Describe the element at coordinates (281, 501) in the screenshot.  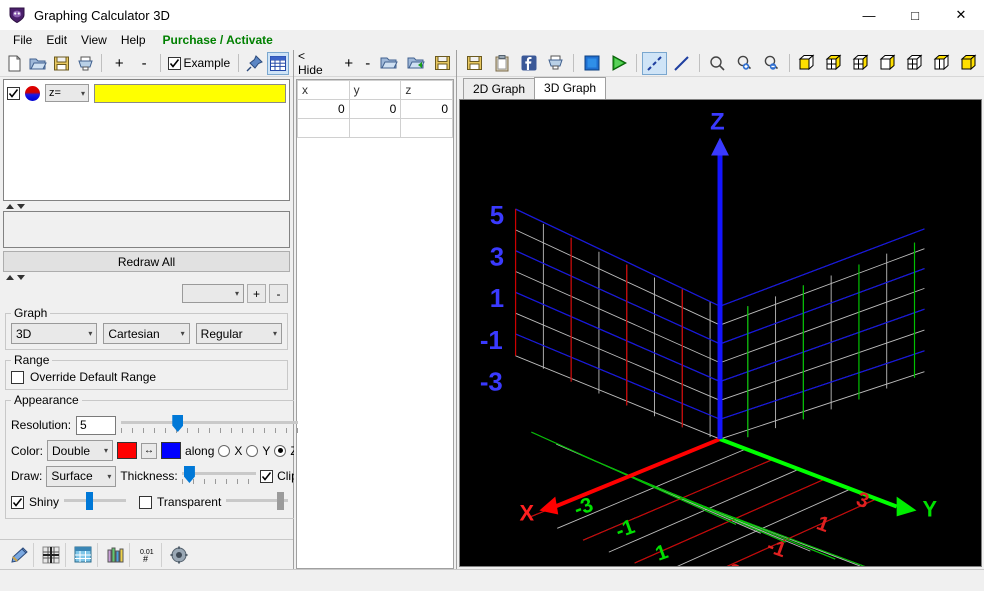
I see `transparent-slider-thumb` at that location.